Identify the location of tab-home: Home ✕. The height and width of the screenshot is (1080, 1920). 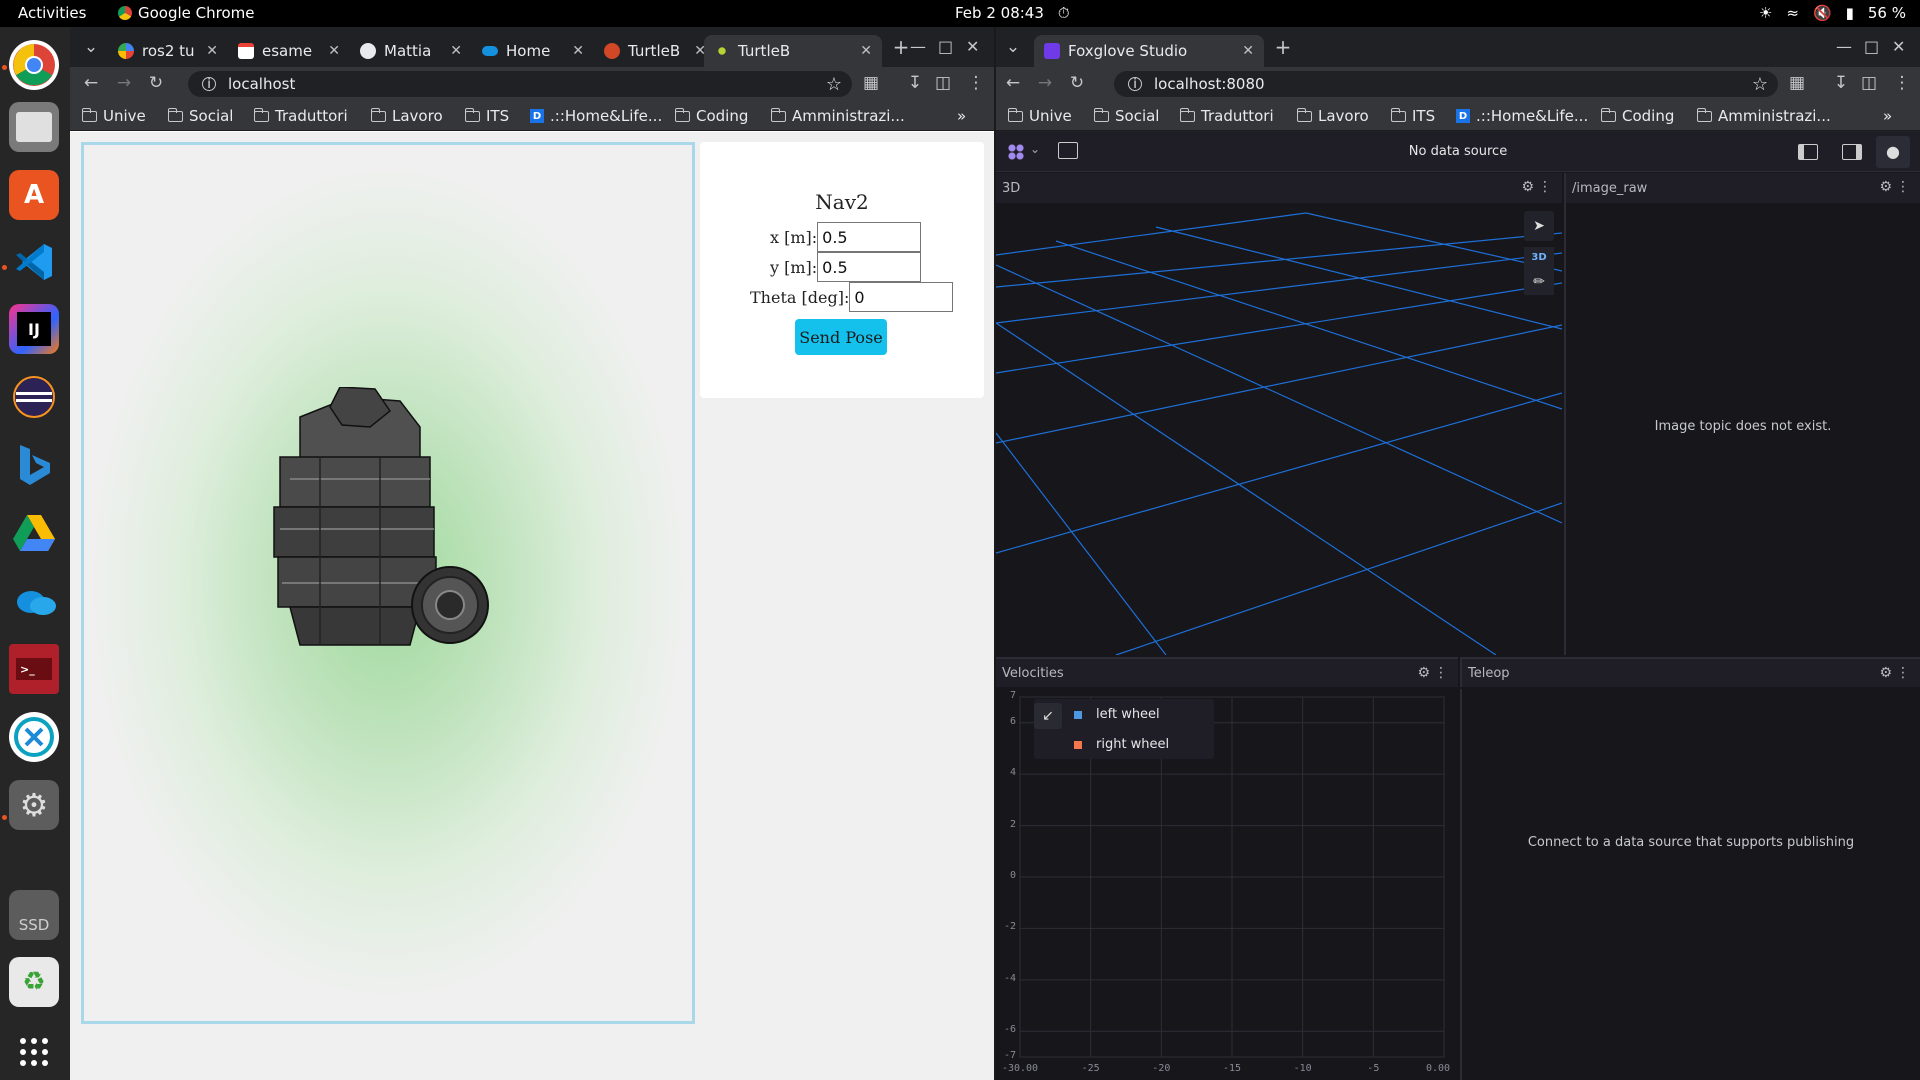
(533, 51).